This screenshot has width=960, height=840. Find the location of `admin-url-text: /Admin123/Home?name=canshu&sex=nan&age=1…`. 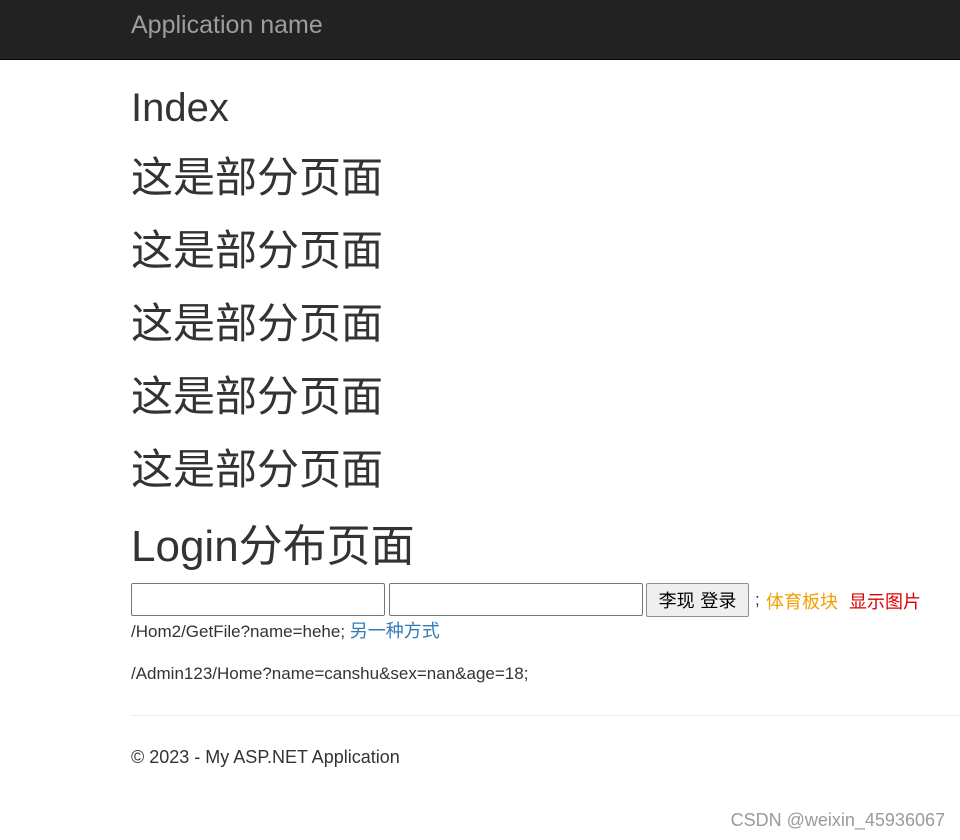

admin-url-text: /Admin123/Home?name=canshu&sex=nan&age=1… is located at coordinates (330, 673).